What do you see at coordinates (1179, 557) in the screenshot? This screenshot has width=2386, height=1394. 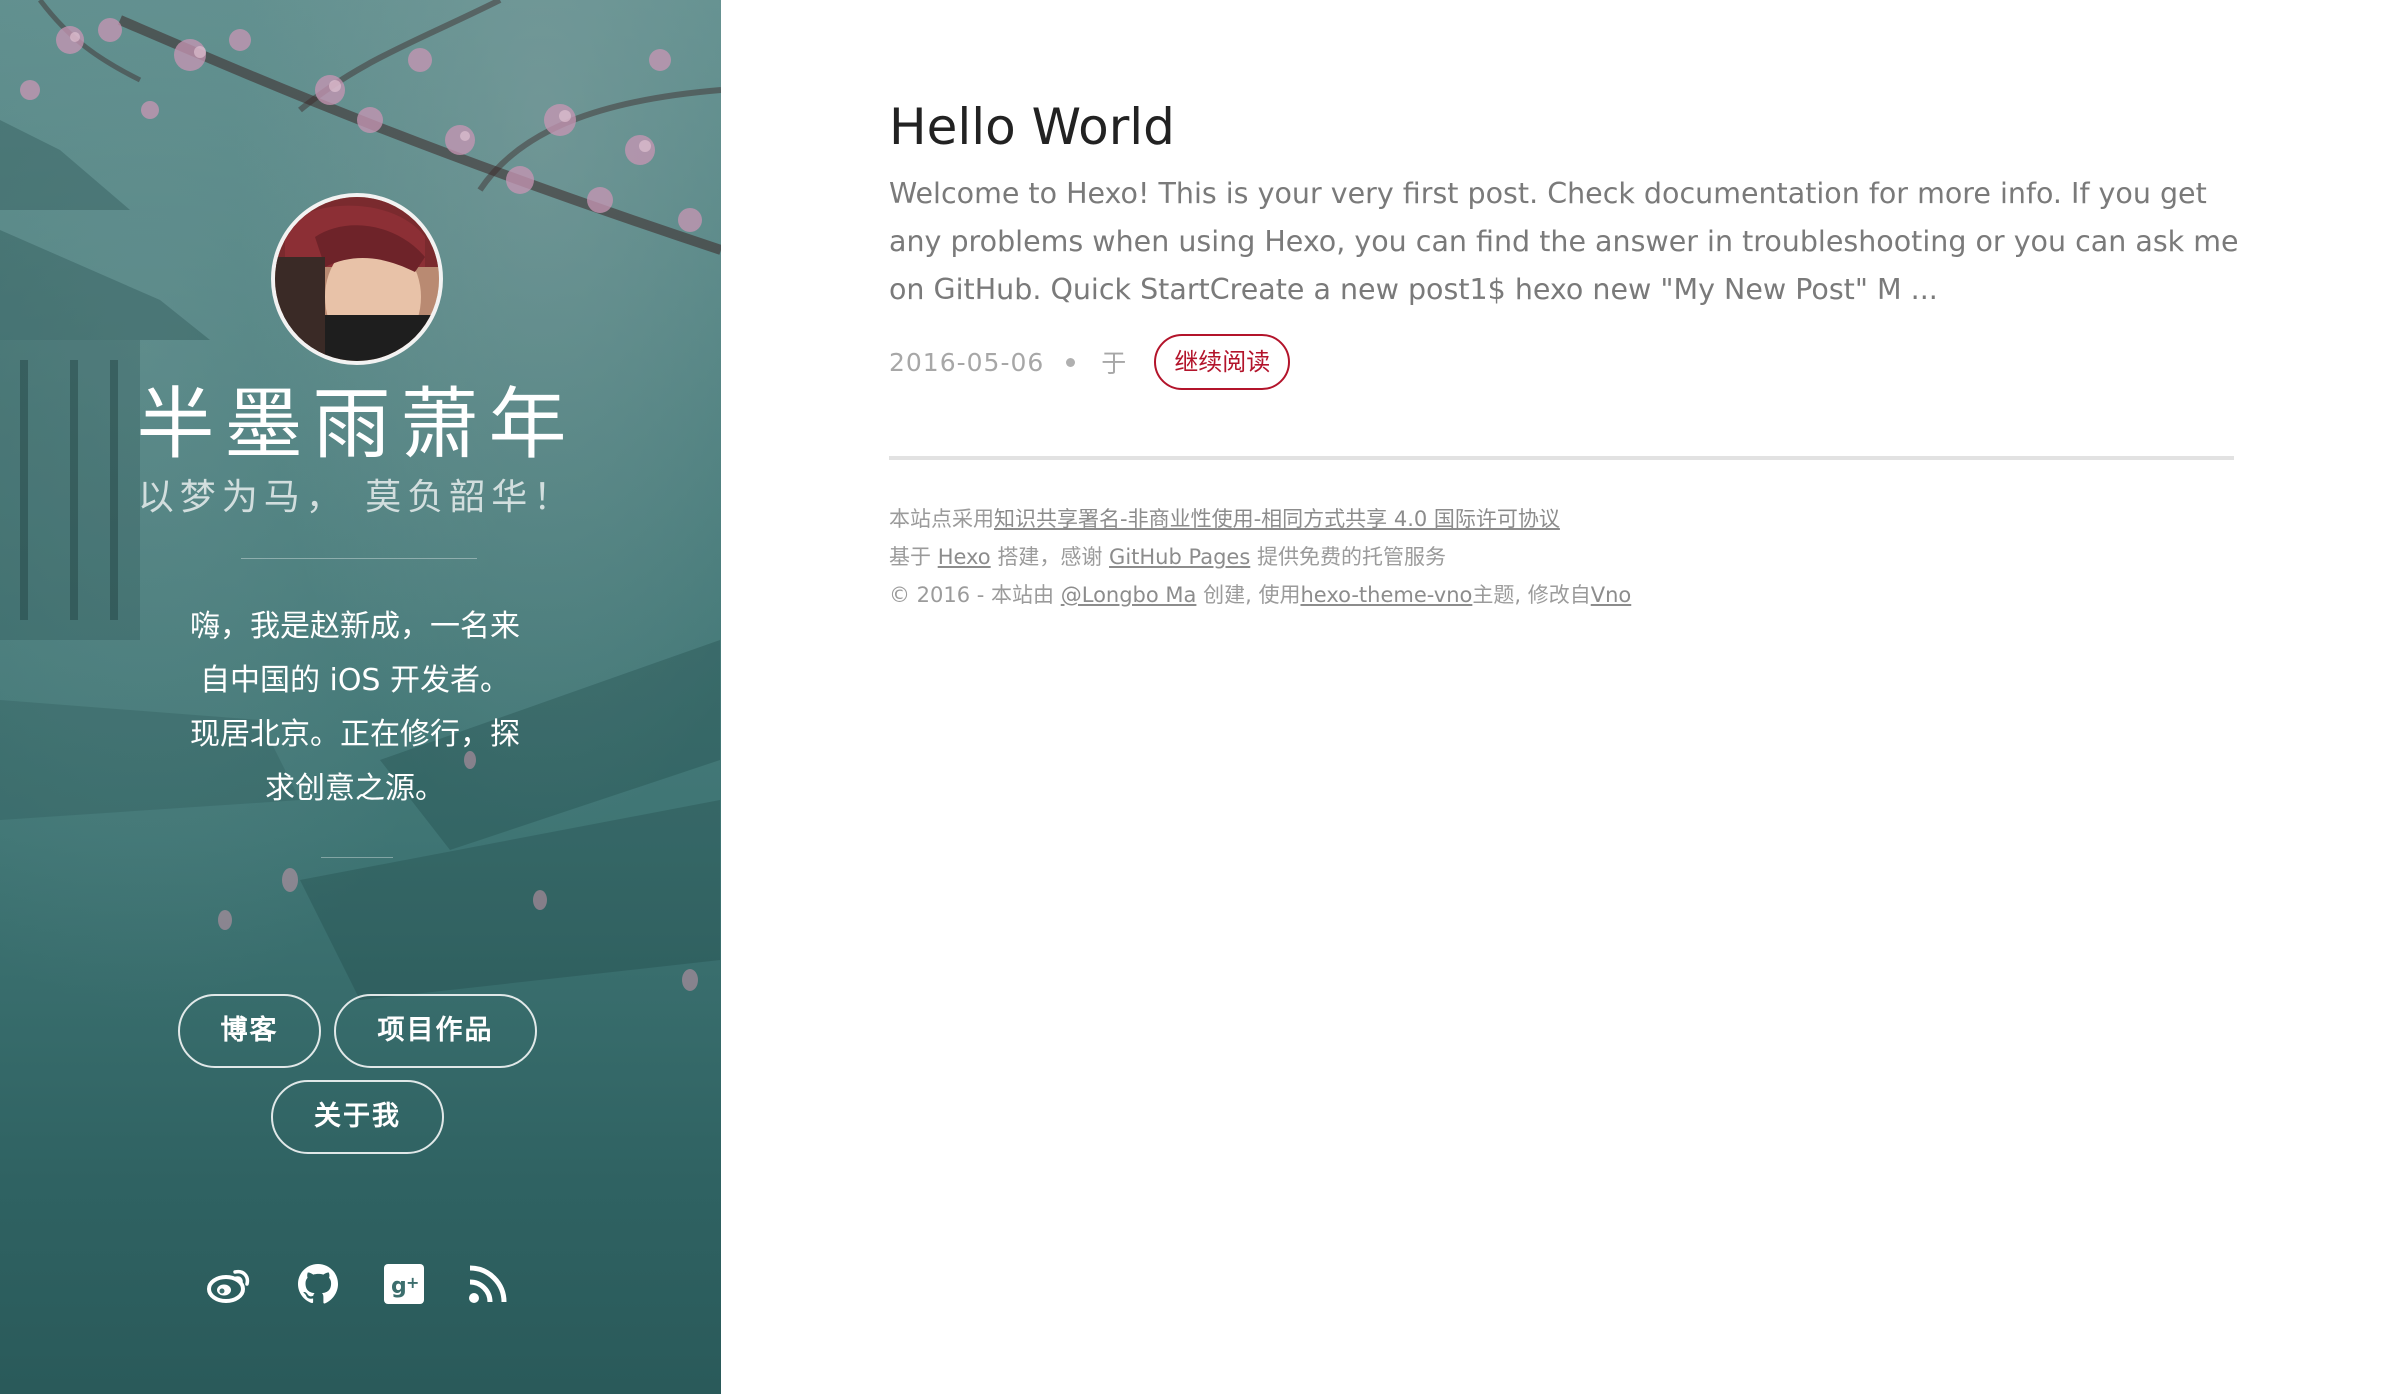 I see `github-pages-link: GitHub Pages` at bounding box center [1179, 557].